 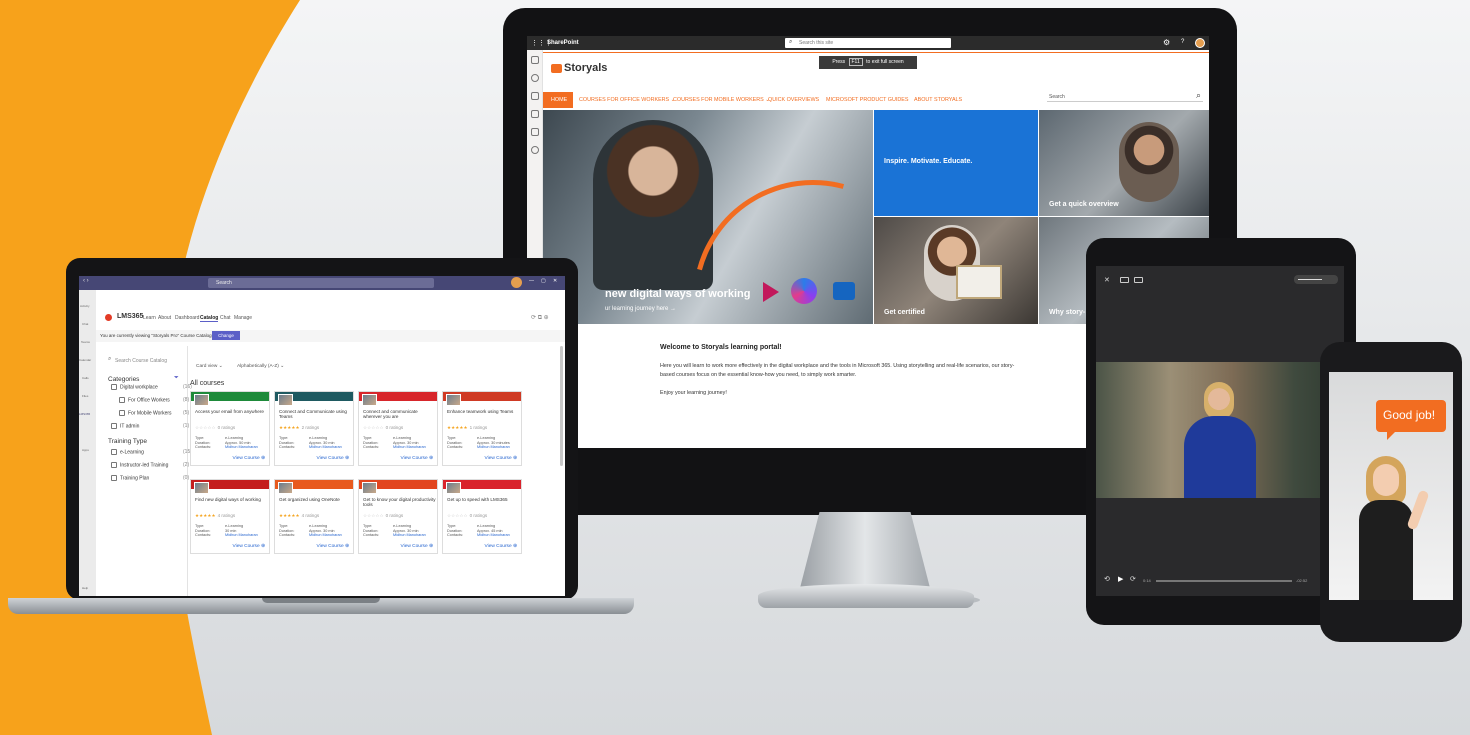 What do you see at coordinates (627, 100) in the screenshot?
I see `nav-item-office-workers: COURSES FOR OFFICE WORKERS ⌄` at bounding box center [627, 100].